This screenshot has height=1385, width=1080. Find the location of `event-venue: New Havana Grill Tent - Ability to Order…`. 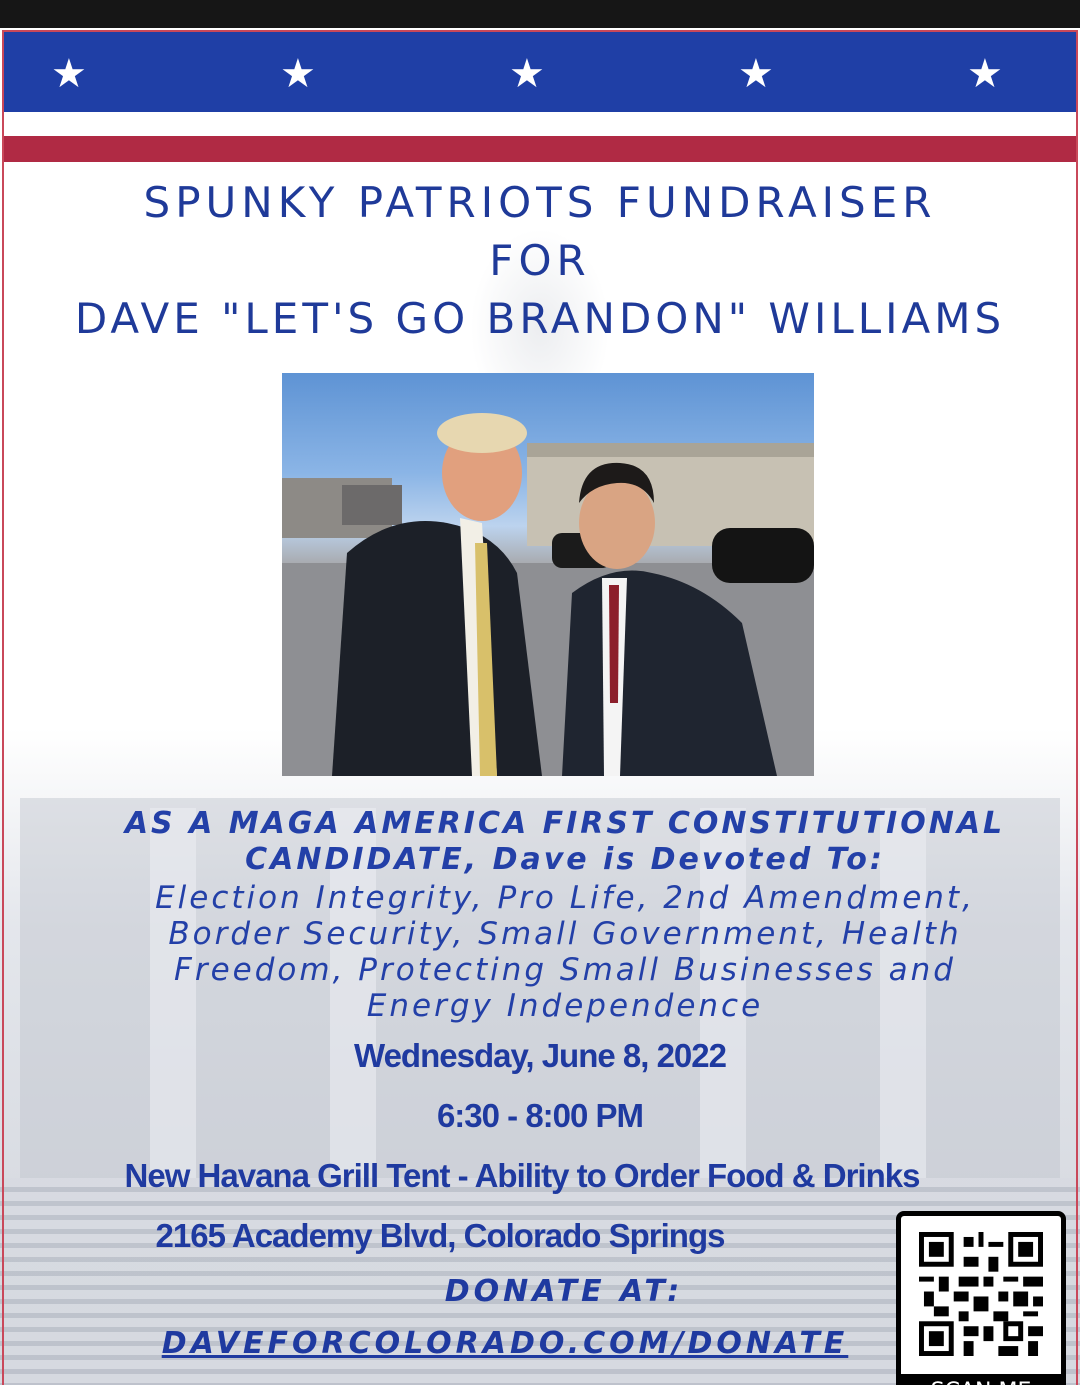

event-venue: New Havana Grill Tent - Ability to Order… is located at coordinates (522, 1175).